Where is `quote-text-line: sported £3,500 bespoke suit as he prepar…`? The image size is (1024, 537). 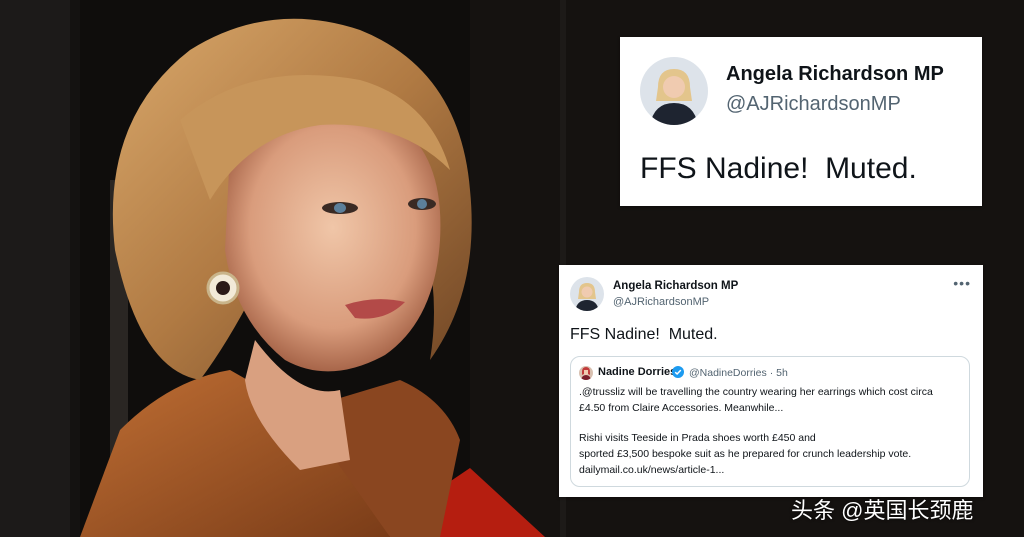
quote-text-line: sported £3,500 bespoke suit as he prepar… is located at coordinates (745, 454).